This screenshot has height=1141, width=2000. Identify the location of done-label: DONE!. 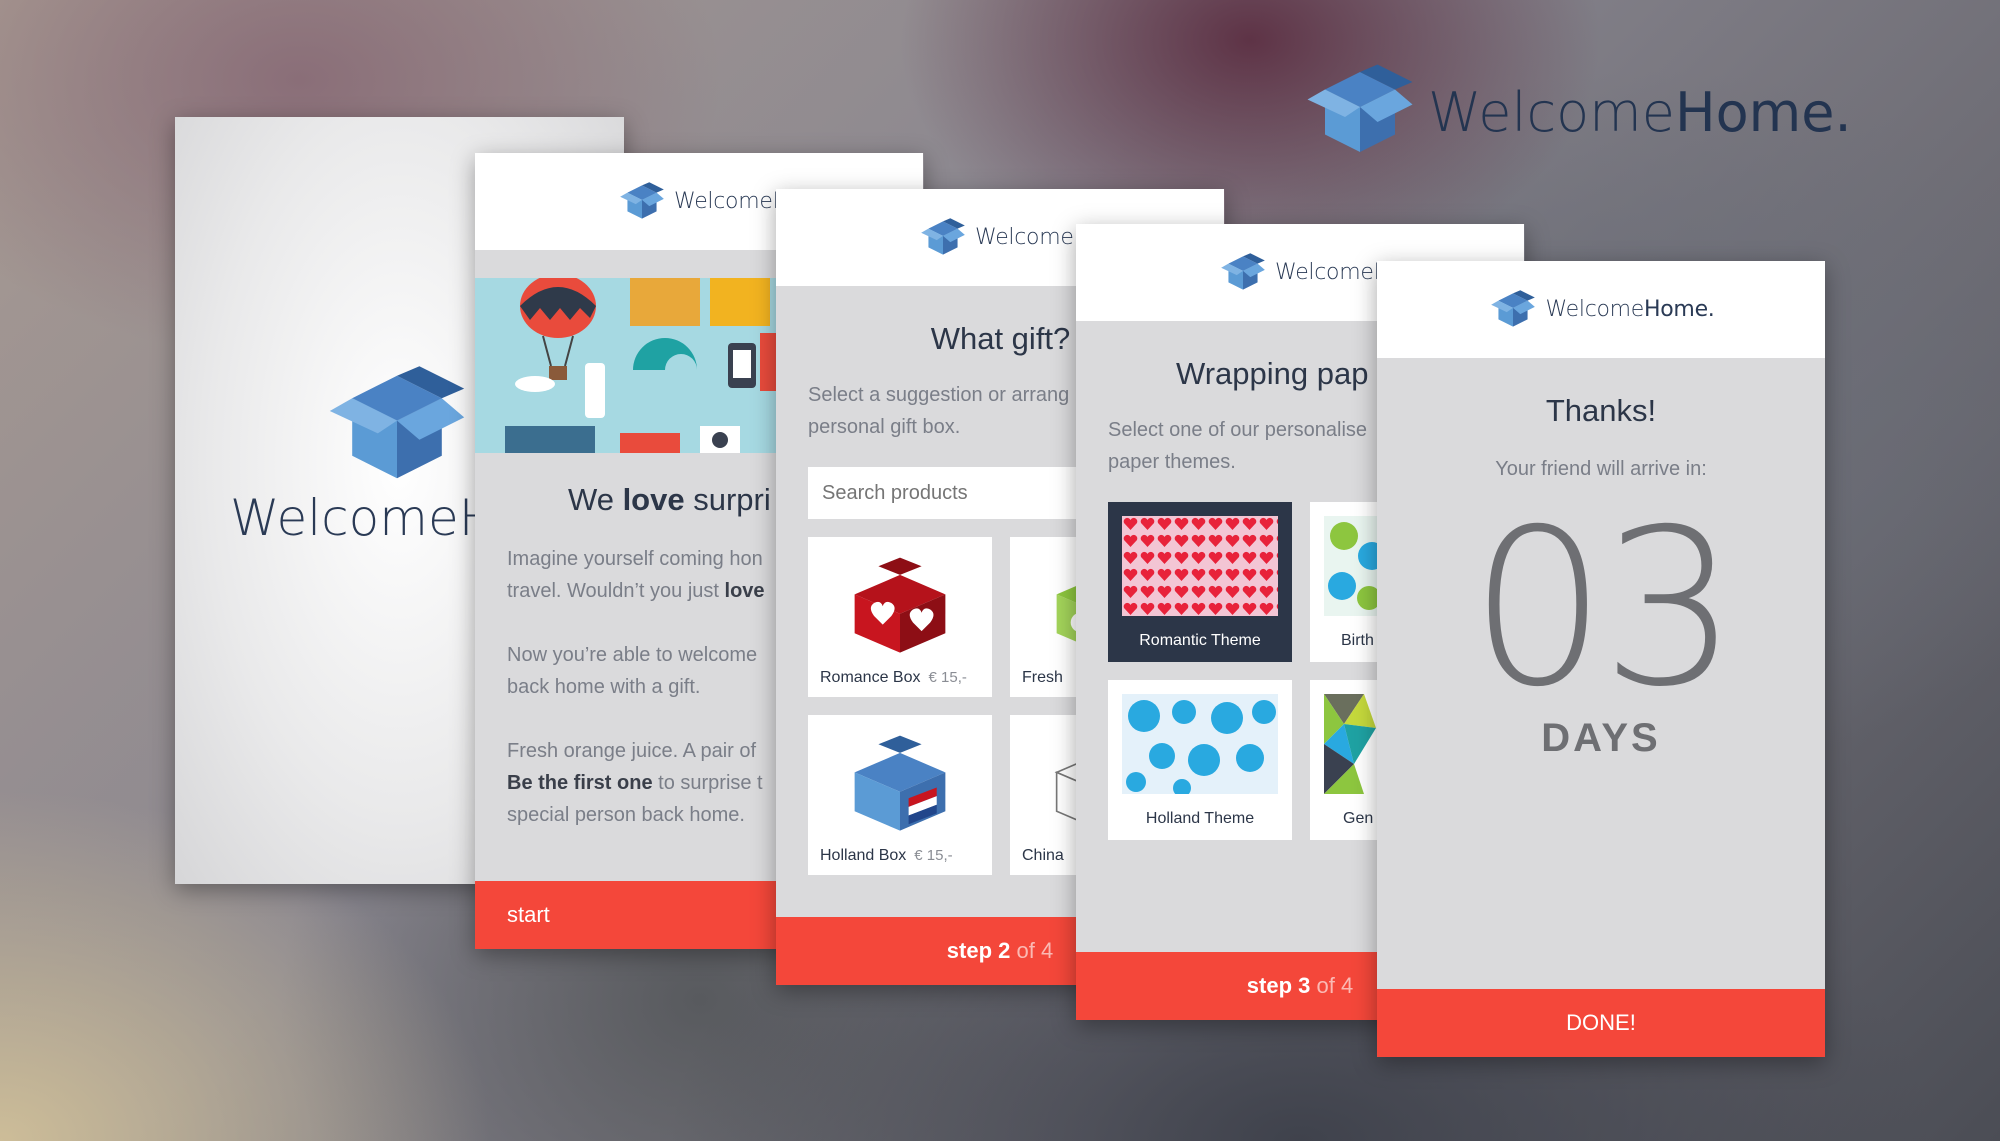
(1601, 1022).